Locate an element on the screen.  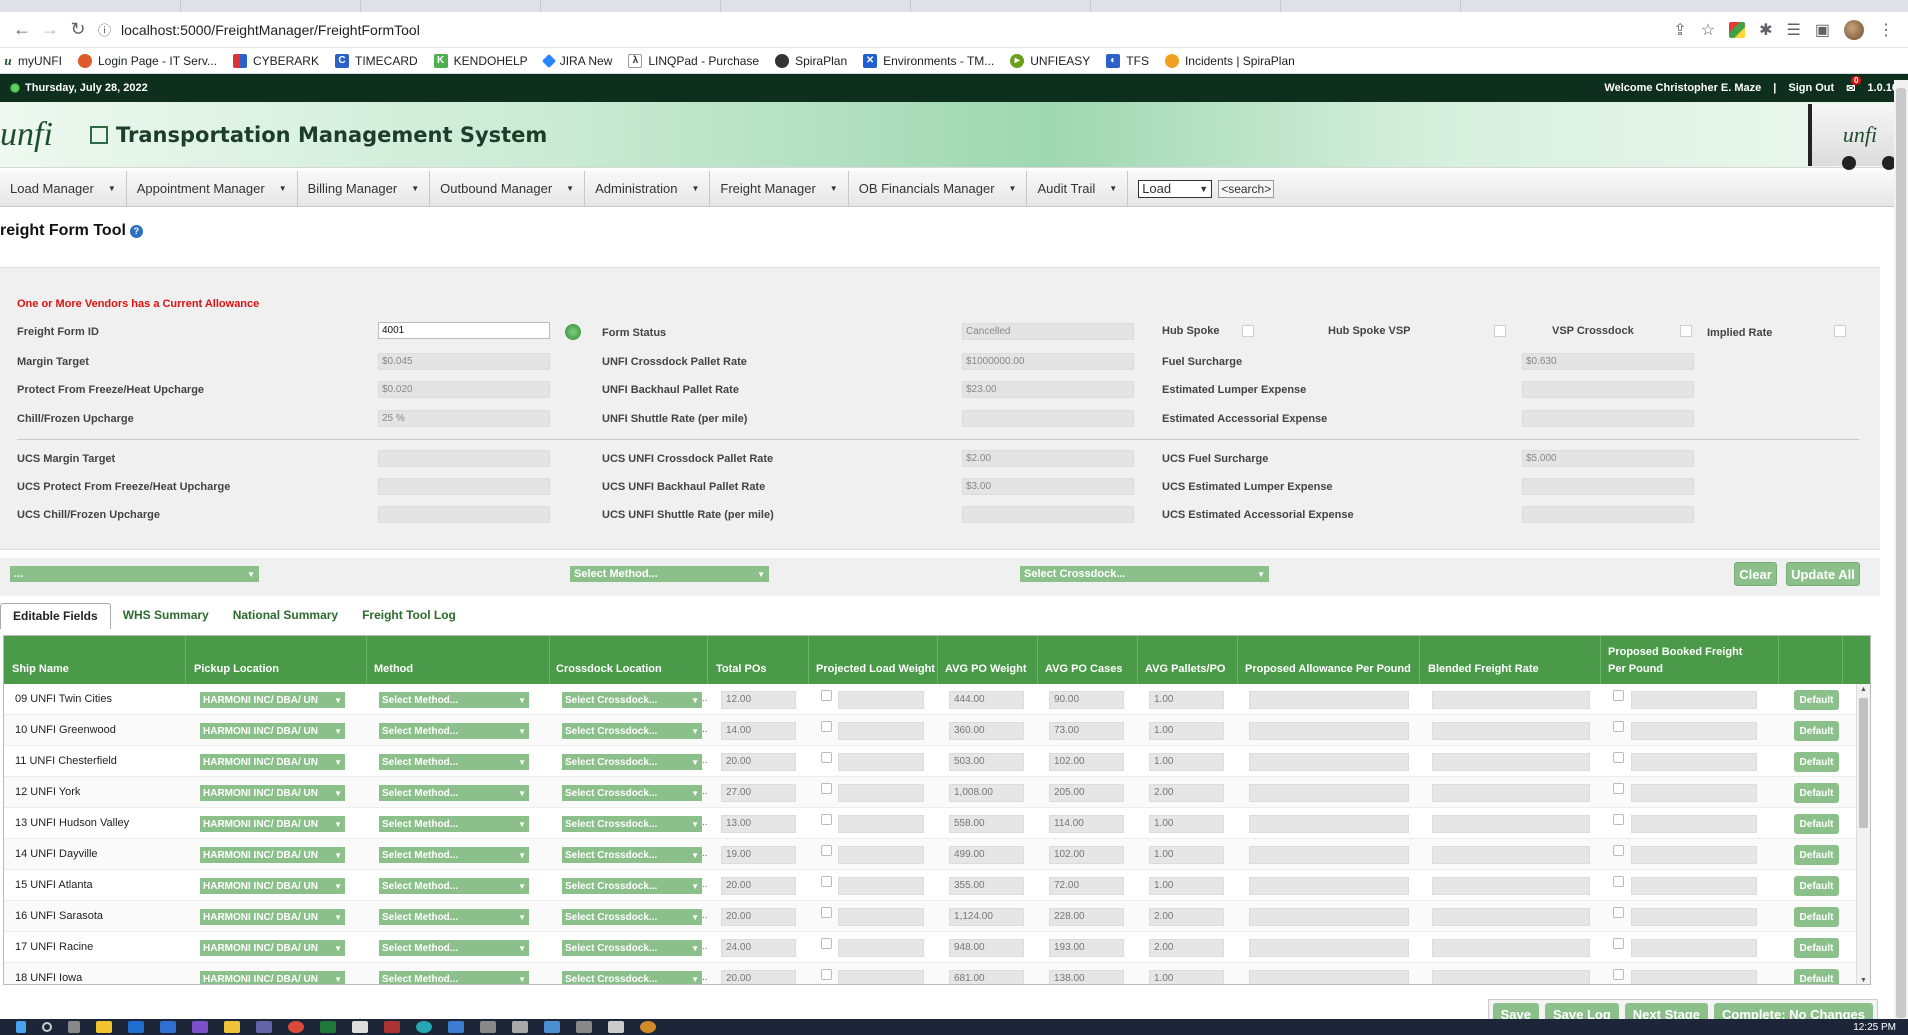
menu-kebab-icon: ⋮ is located at coordinates (1886, 30).